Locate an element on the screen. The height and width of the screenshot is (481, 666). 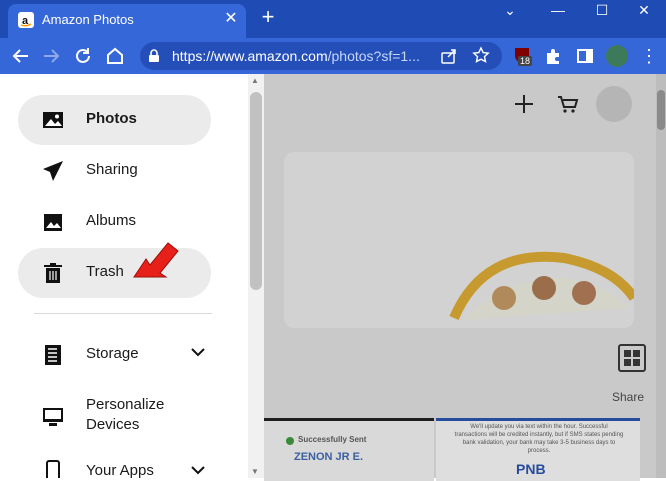
page-scrollbar is located at coordinates (661, 276).